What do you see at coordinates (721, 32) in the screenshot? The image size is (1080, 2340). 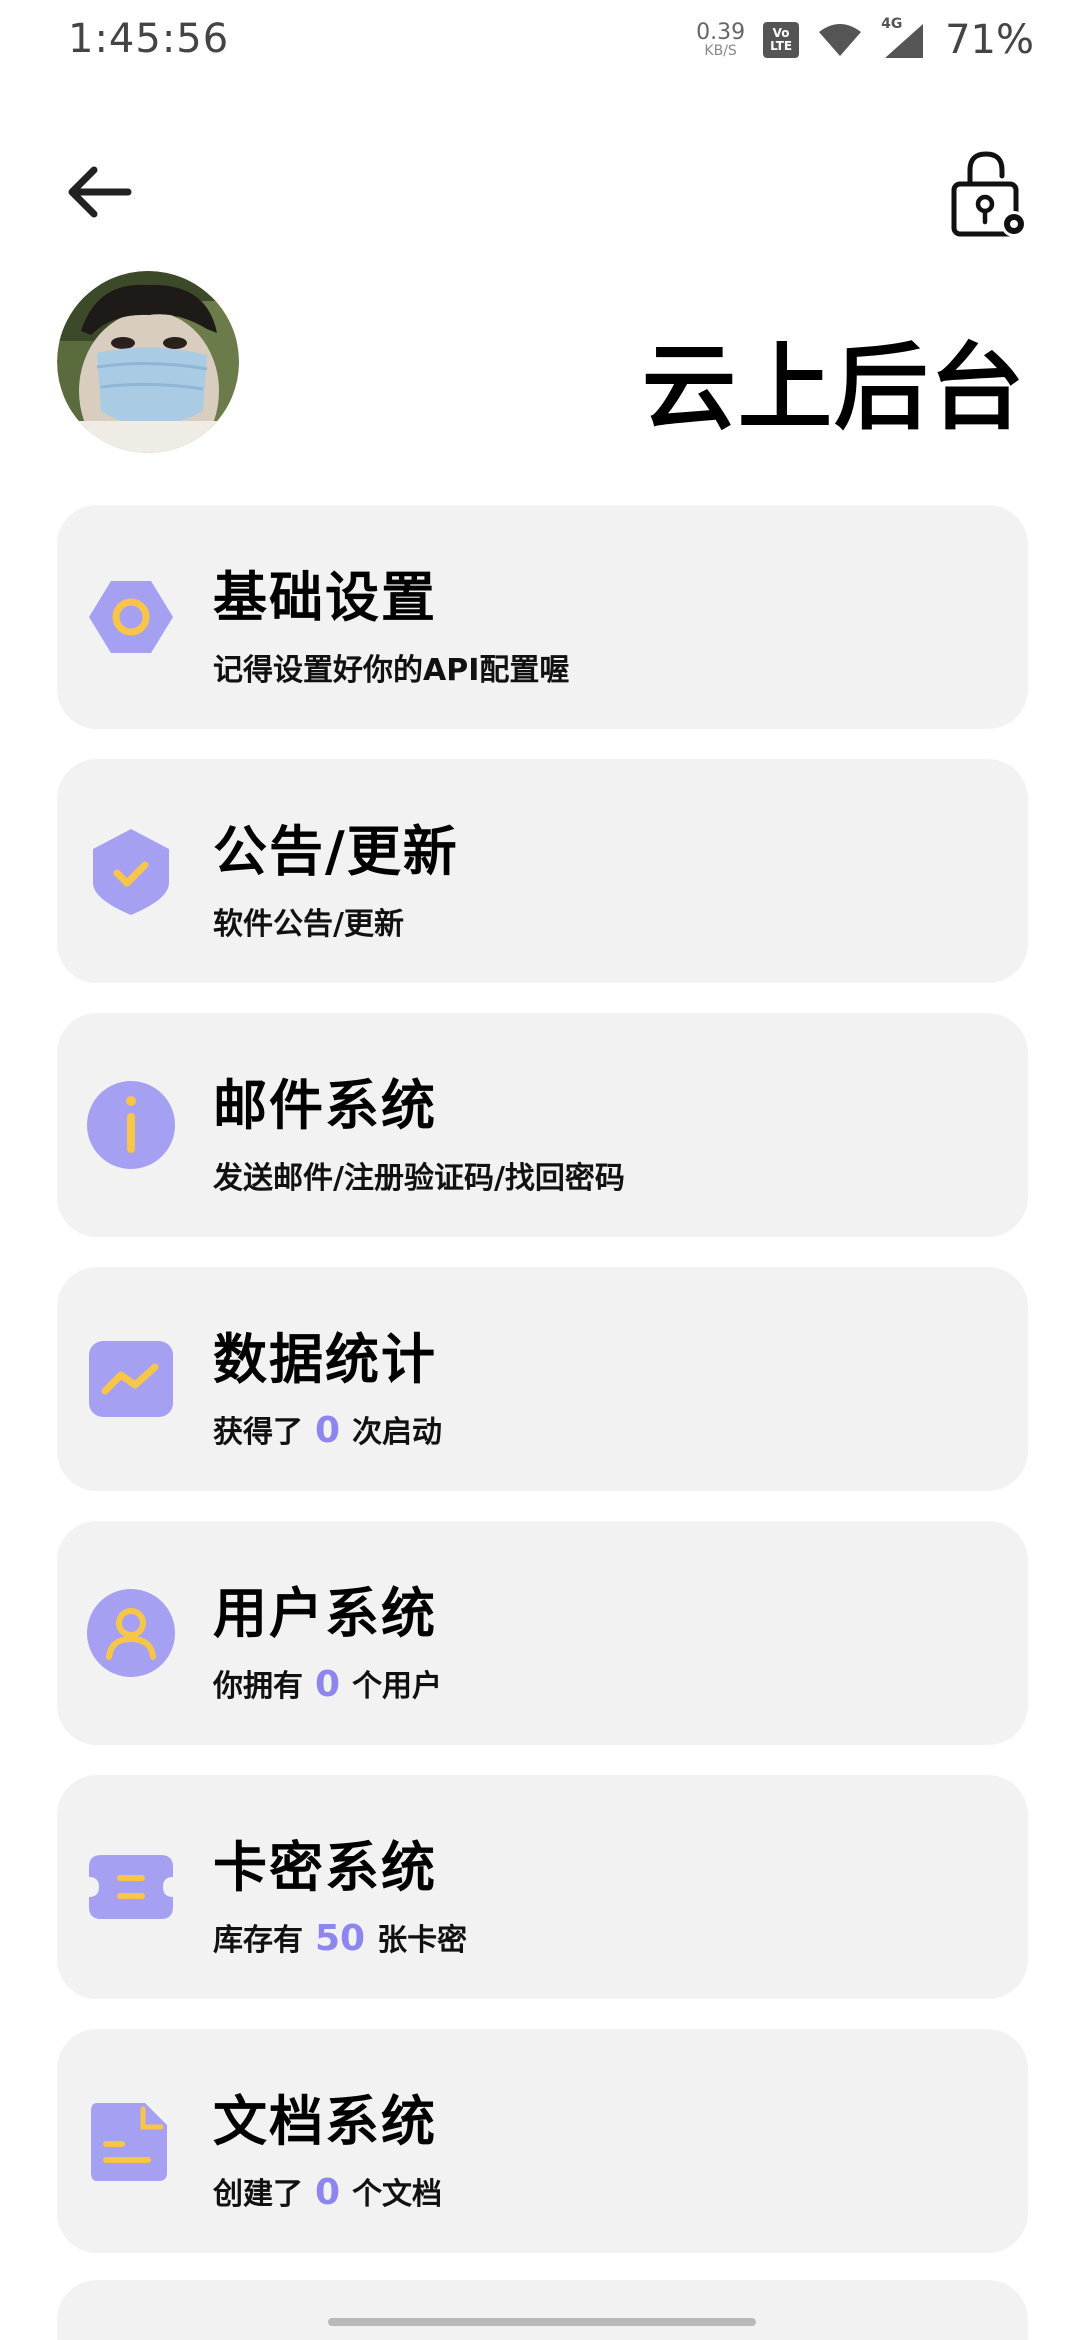 I see `network-speed-value: 0.39` at bounding box center [721, 32].